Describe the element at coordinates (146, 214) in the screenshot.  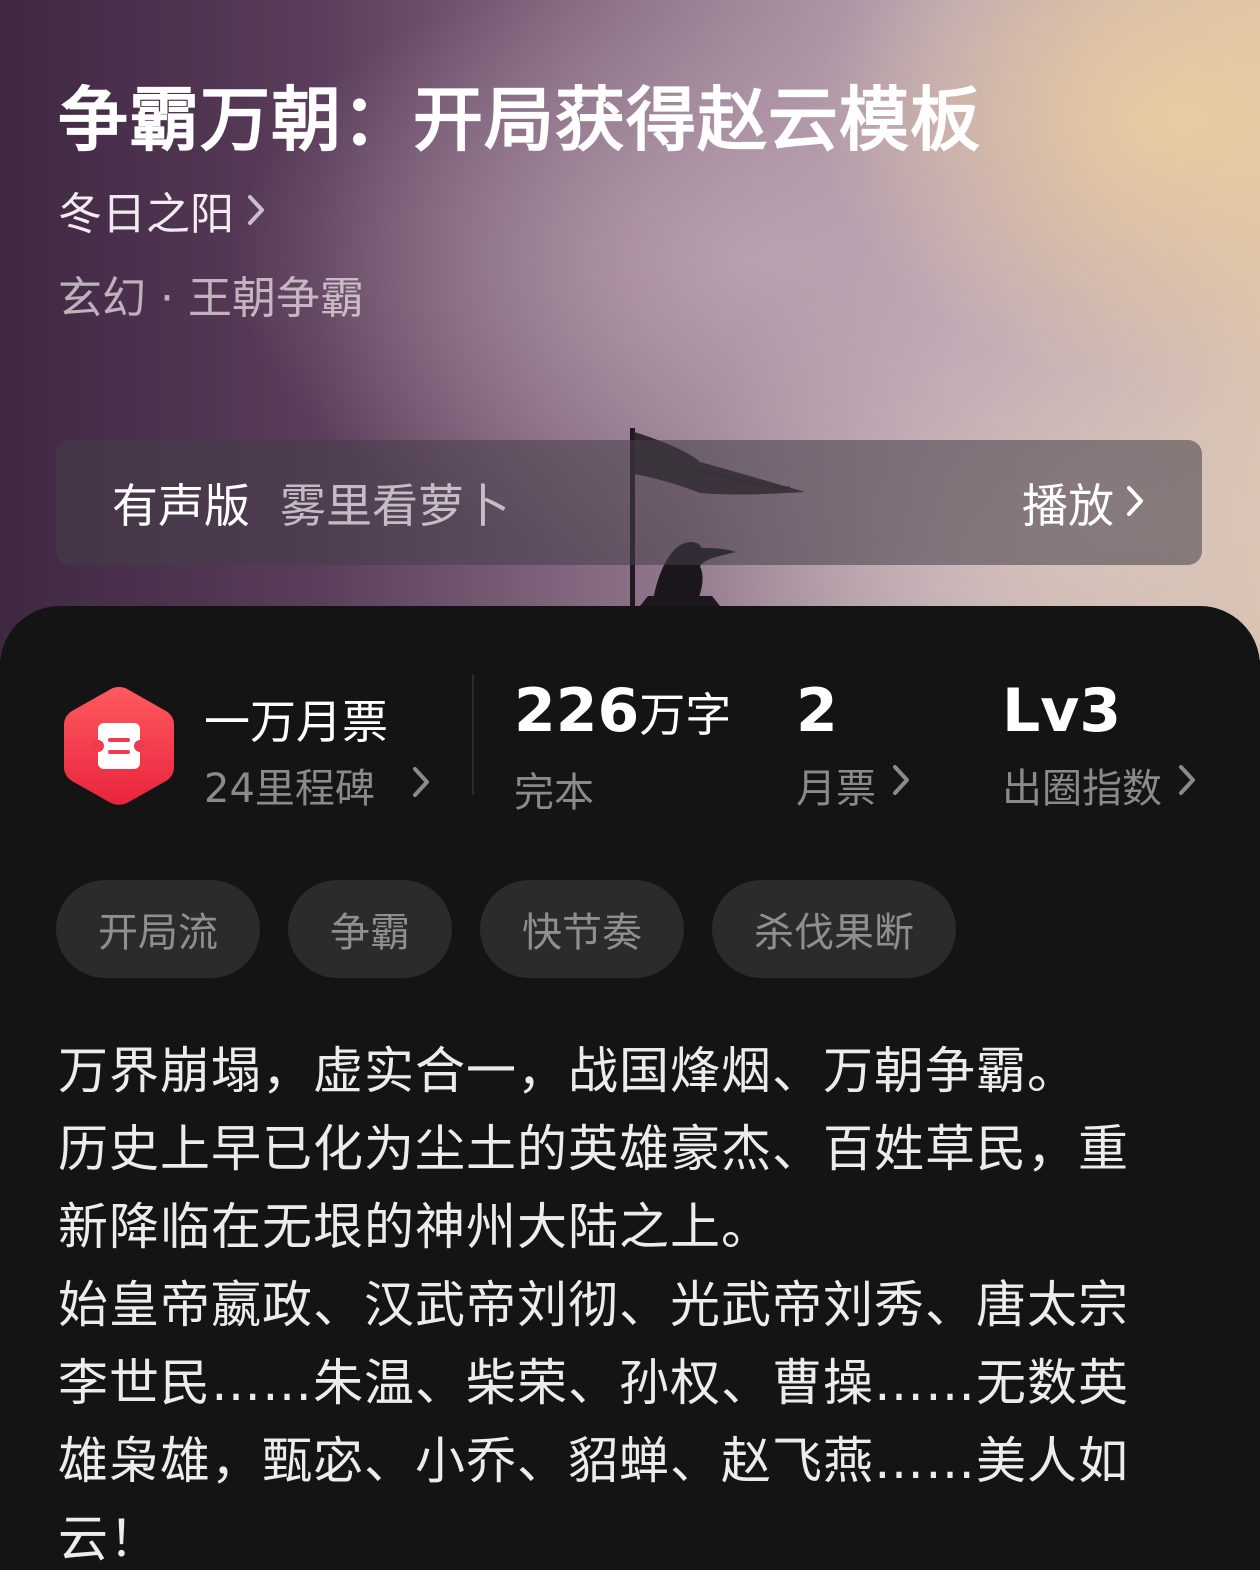
I see `author-name: 冬日之阳` at that location.